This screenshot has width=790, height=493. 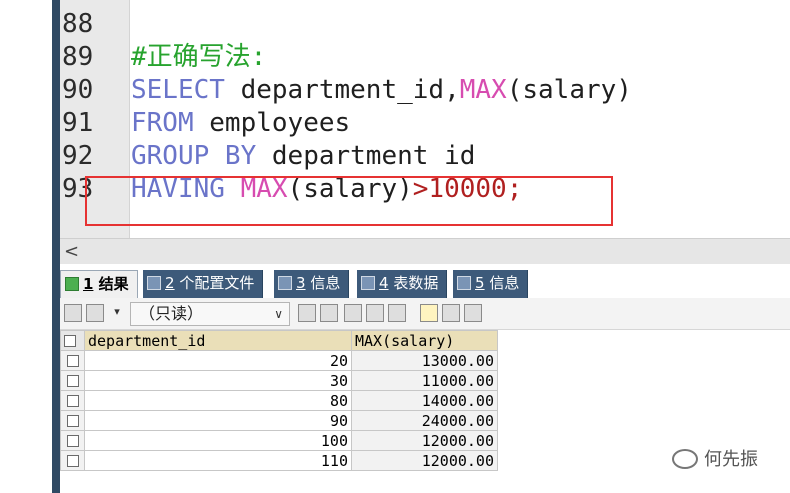 What do you see at coordinates (349, 201) in the screenshot?
I see `highlight-annotation-box` at bounding box center [349, 201].